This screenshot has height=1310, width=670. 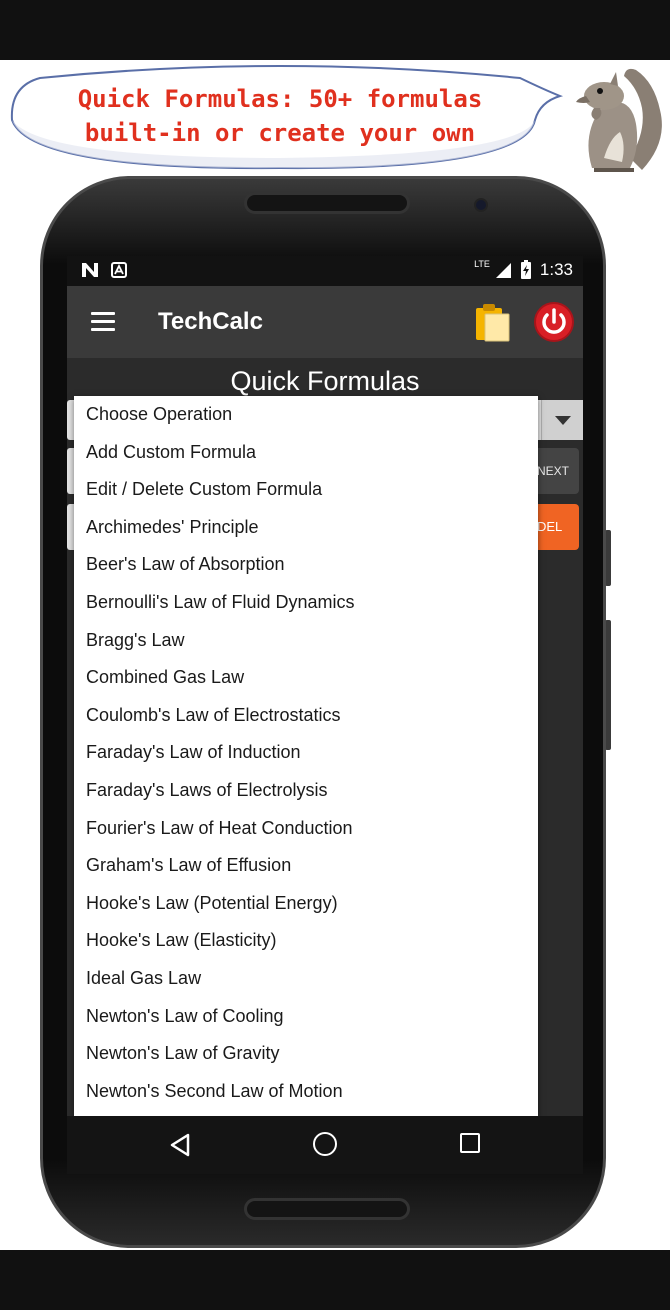 What do you see at coordinates (306, 603) in the screenshot?
I see `list-item: Bernoulli's Law of Fluid Dynamics` at bounding box center [306, 603].